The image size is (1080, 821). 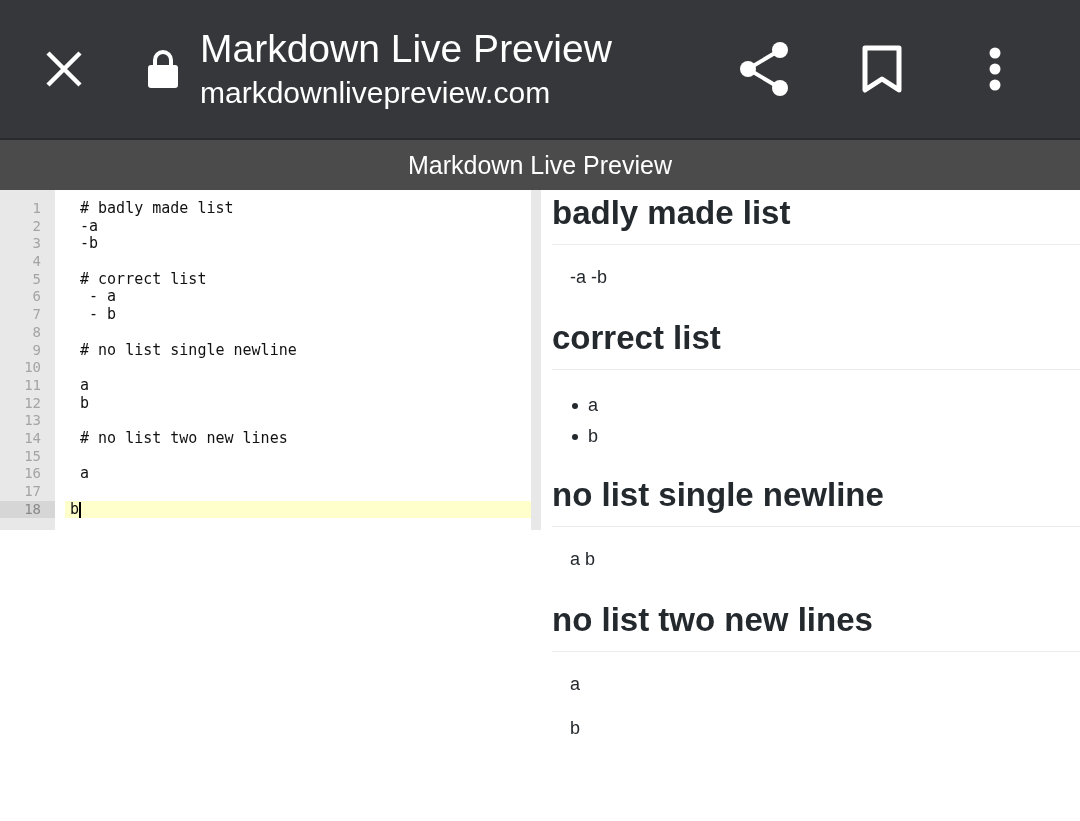 What do you see at coordinates (32, 421) in the screenshot?
I see `line-number: 13` at bounding box center [32, 421].